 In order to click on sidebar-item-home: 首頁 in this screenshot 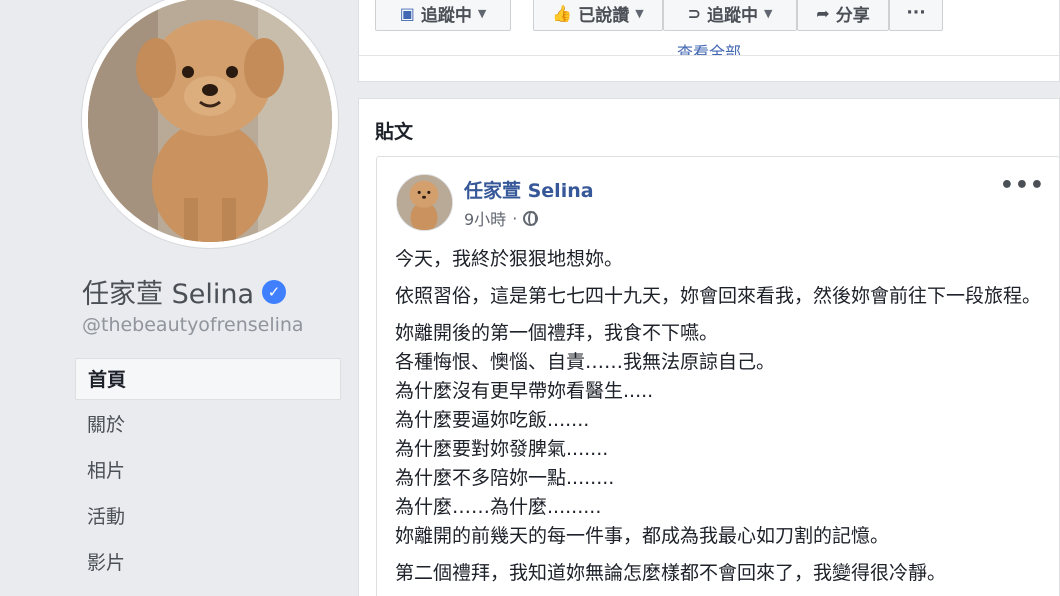, I will do `click(208, 379)`.